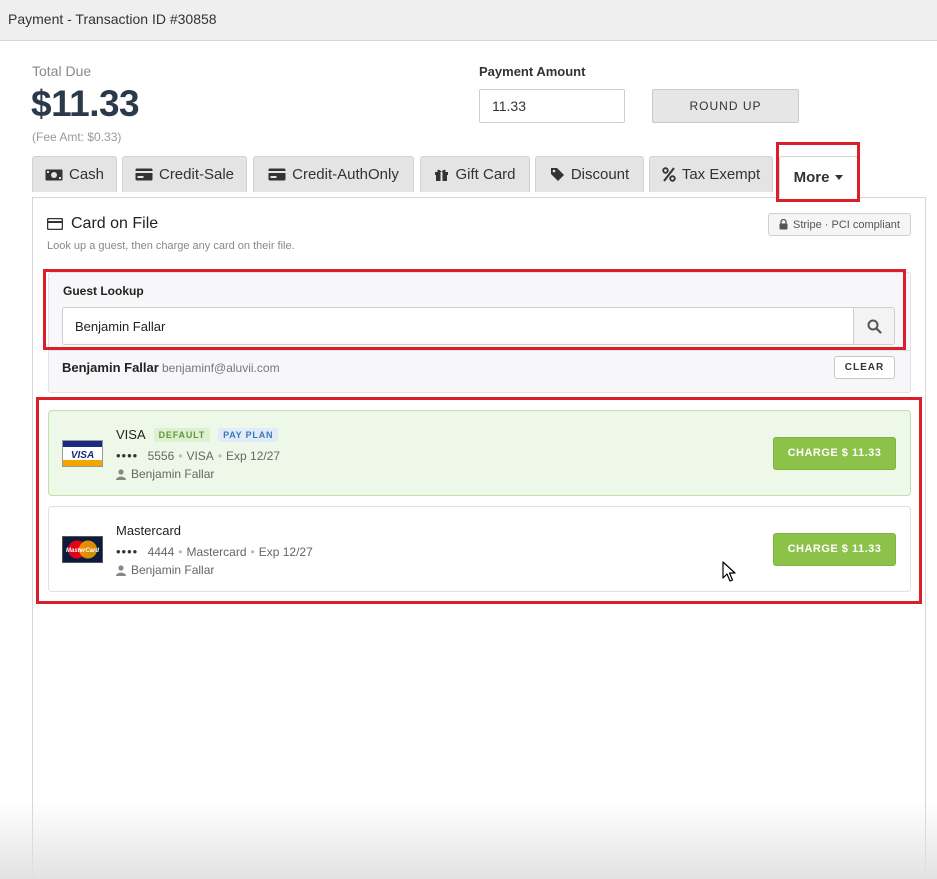 The image size is (937, 879). Describe the element at coordinates (783, 224) in the screenshot. I see `lock-icon` at that location.